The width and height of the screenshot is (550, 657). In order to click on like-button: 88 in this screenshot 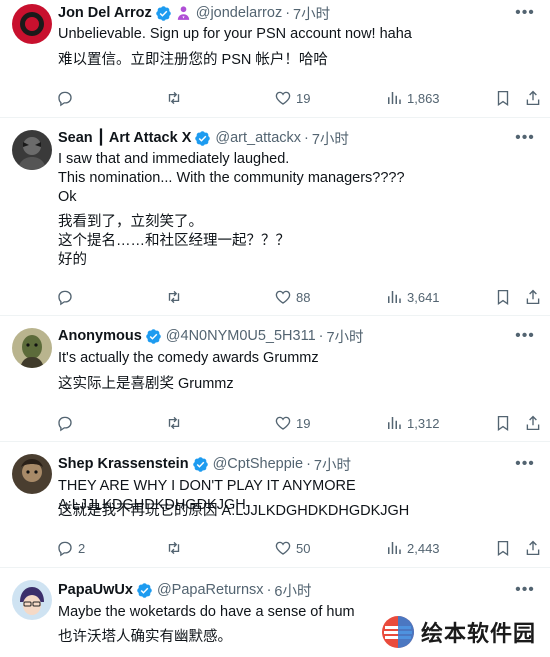, I will do `click(292, 297)`.